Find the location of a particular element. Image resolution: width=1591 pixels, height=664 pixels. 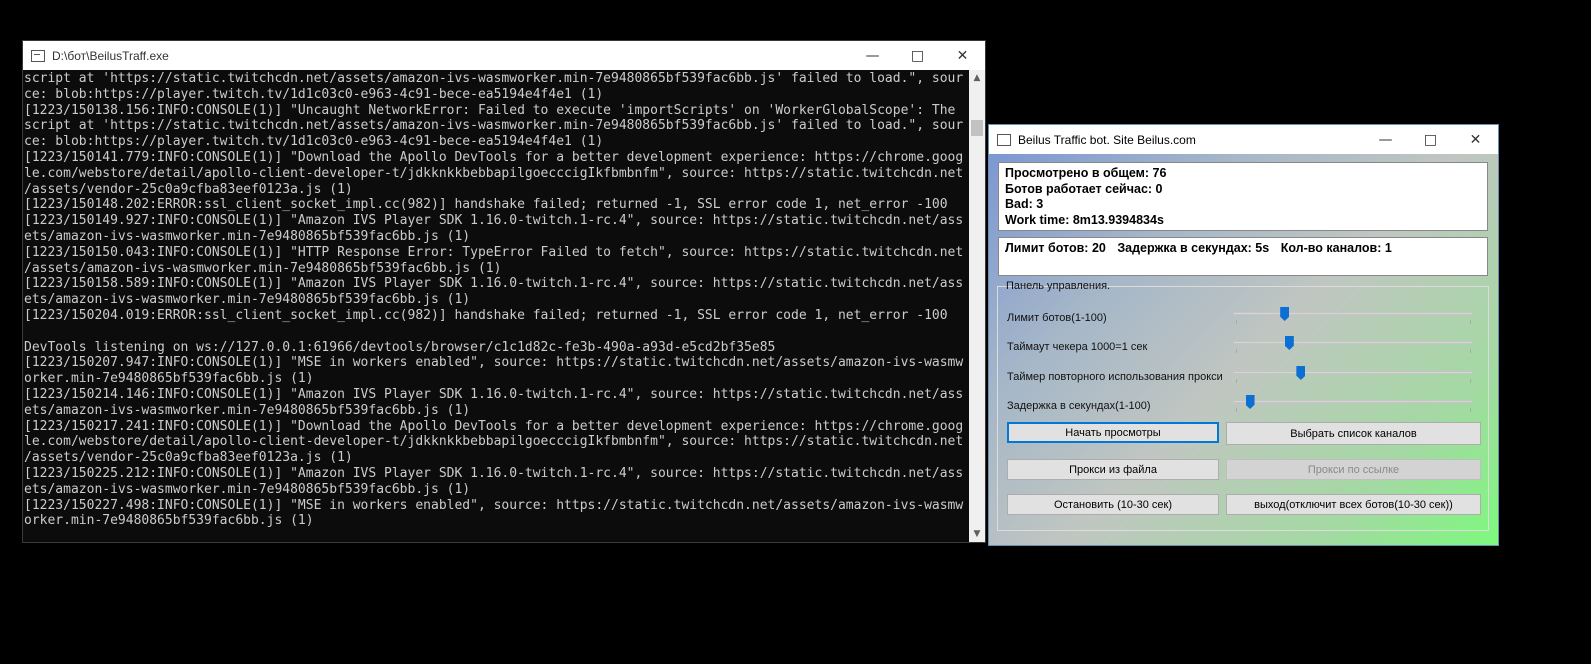

proxy-from-url-button: Прокси по ссылке is located at coordinates (1353, 469).